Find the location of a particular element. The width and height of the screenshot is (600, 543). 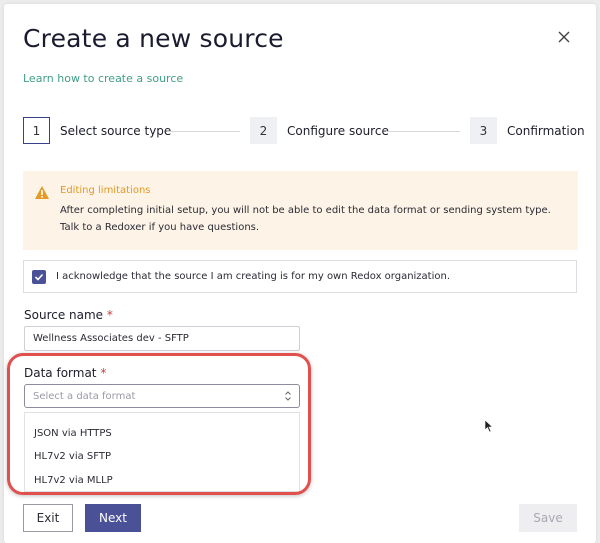

data-format-label-text: Data format is located at coordinates (60, 373).